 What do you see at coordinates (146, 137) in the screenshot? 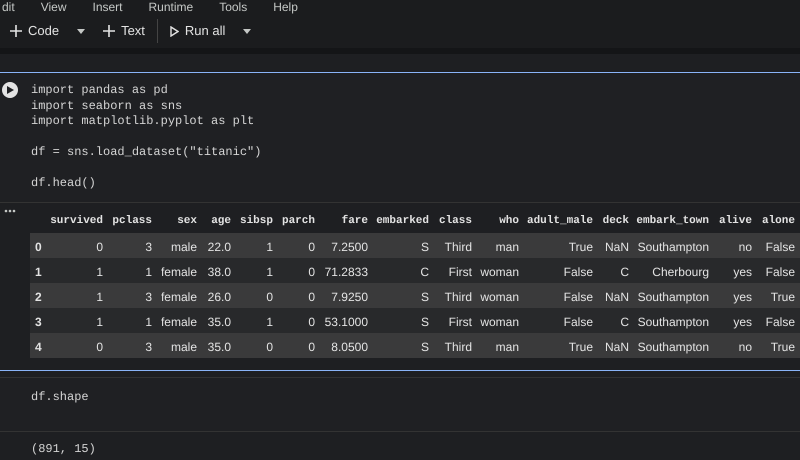
I see `code-text: import pandas as pd import seaborn as sns import matplotlib.pyplot as plt df = sns.load_dataset("titanic") df.head()` at bounding box center [146, 137].